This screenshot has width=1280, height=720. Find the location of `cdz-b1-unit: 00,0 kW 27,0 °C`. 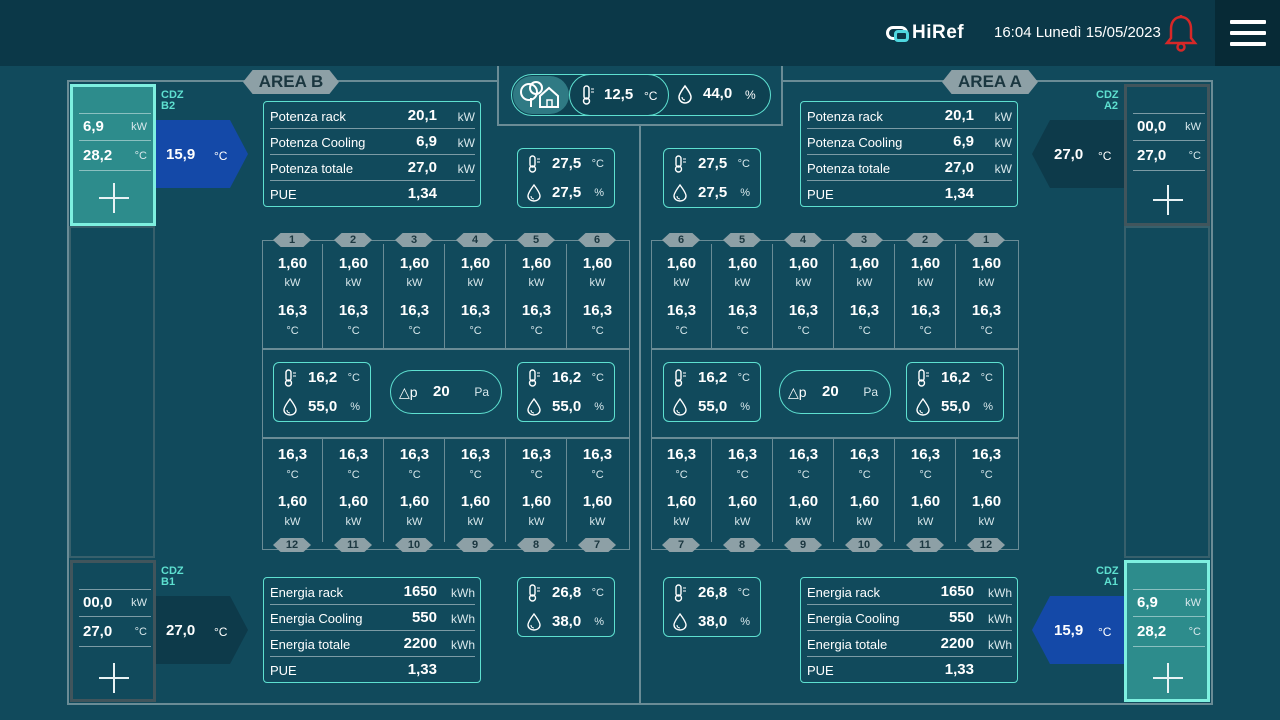

cdz-b1-unit: 00,0 kW 27,0 °C is located at coordinates (113, 631).